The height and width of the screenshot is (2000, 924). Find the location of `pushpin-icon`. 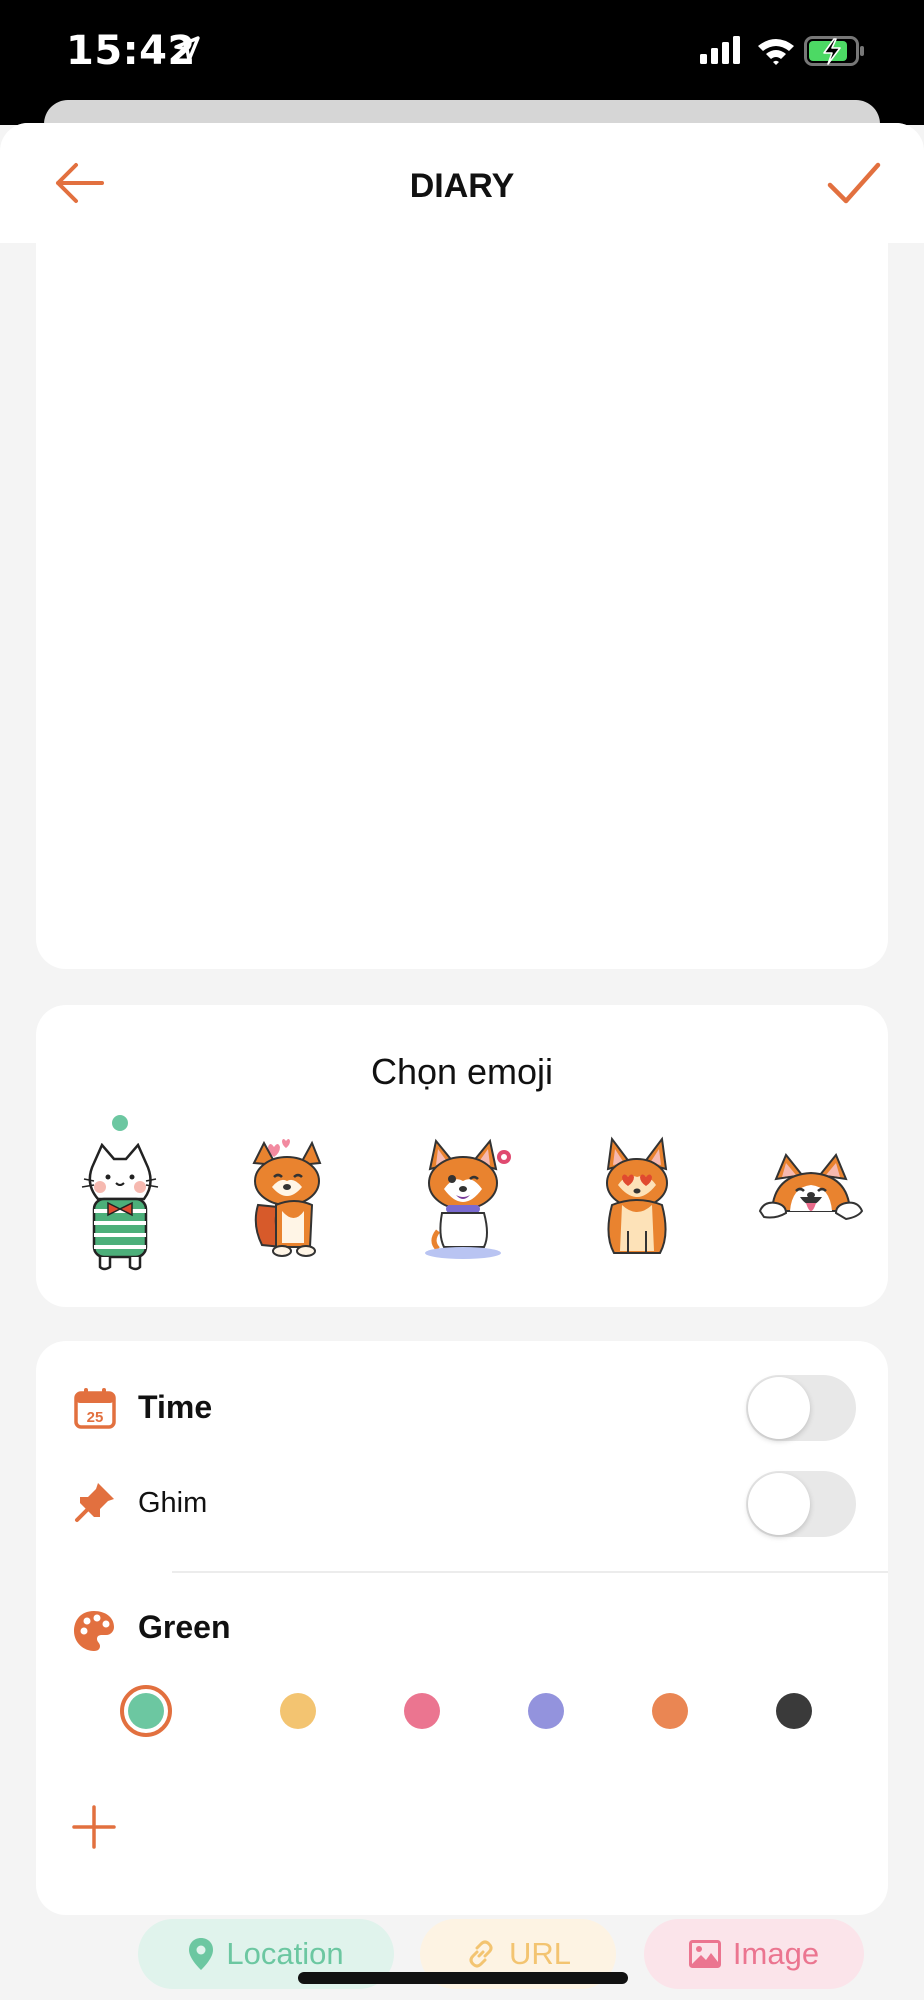

pushpin-icon is located at coordinates (94, 1502).